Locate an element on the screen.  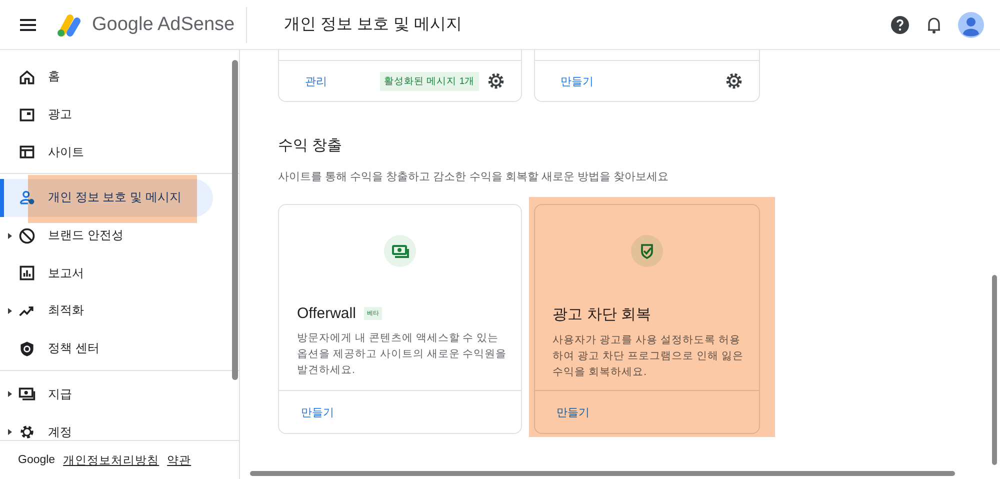
nav-item: 사이트 is located at coordinates (106, 152).